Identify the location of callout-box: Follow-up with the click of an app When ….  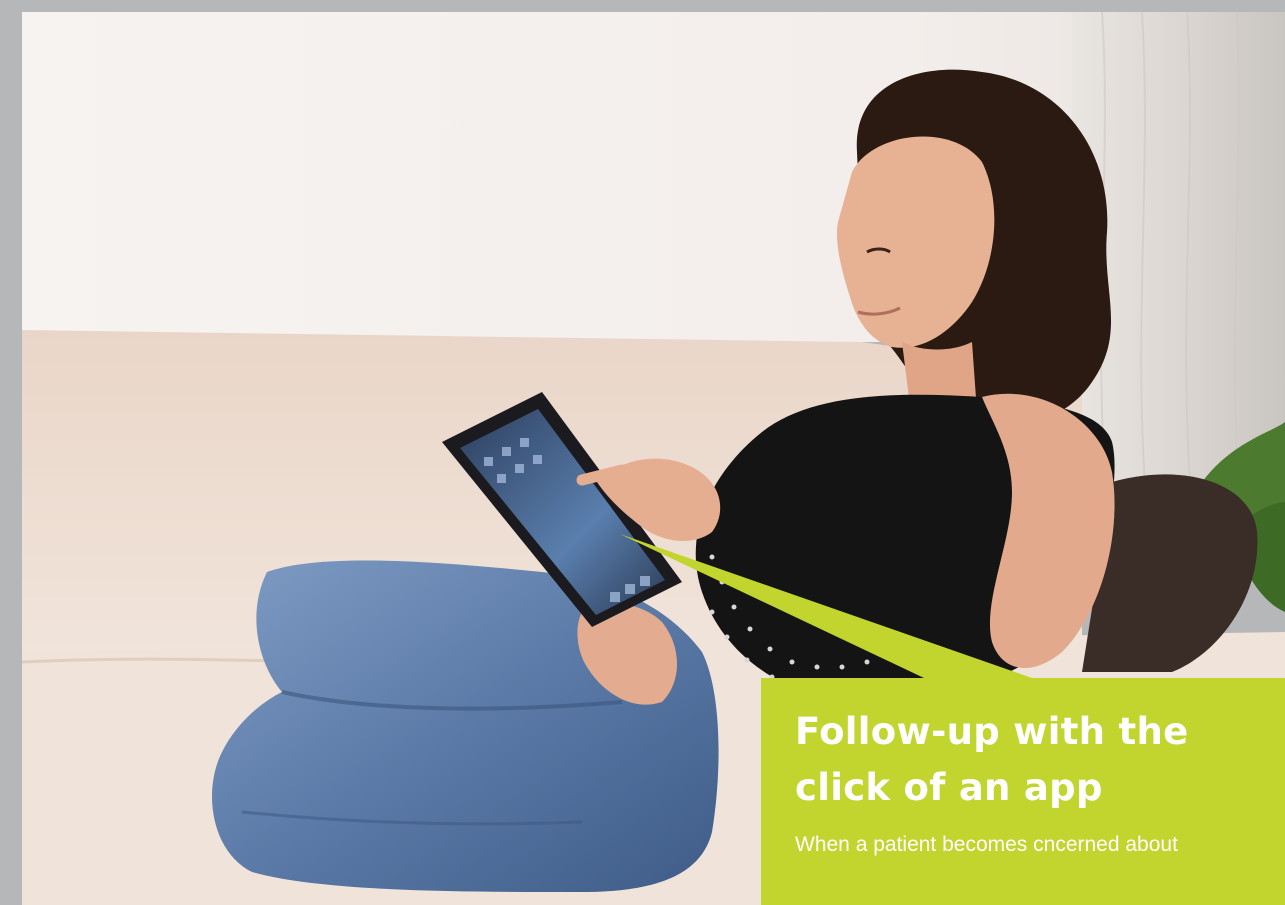
(1023, 791).